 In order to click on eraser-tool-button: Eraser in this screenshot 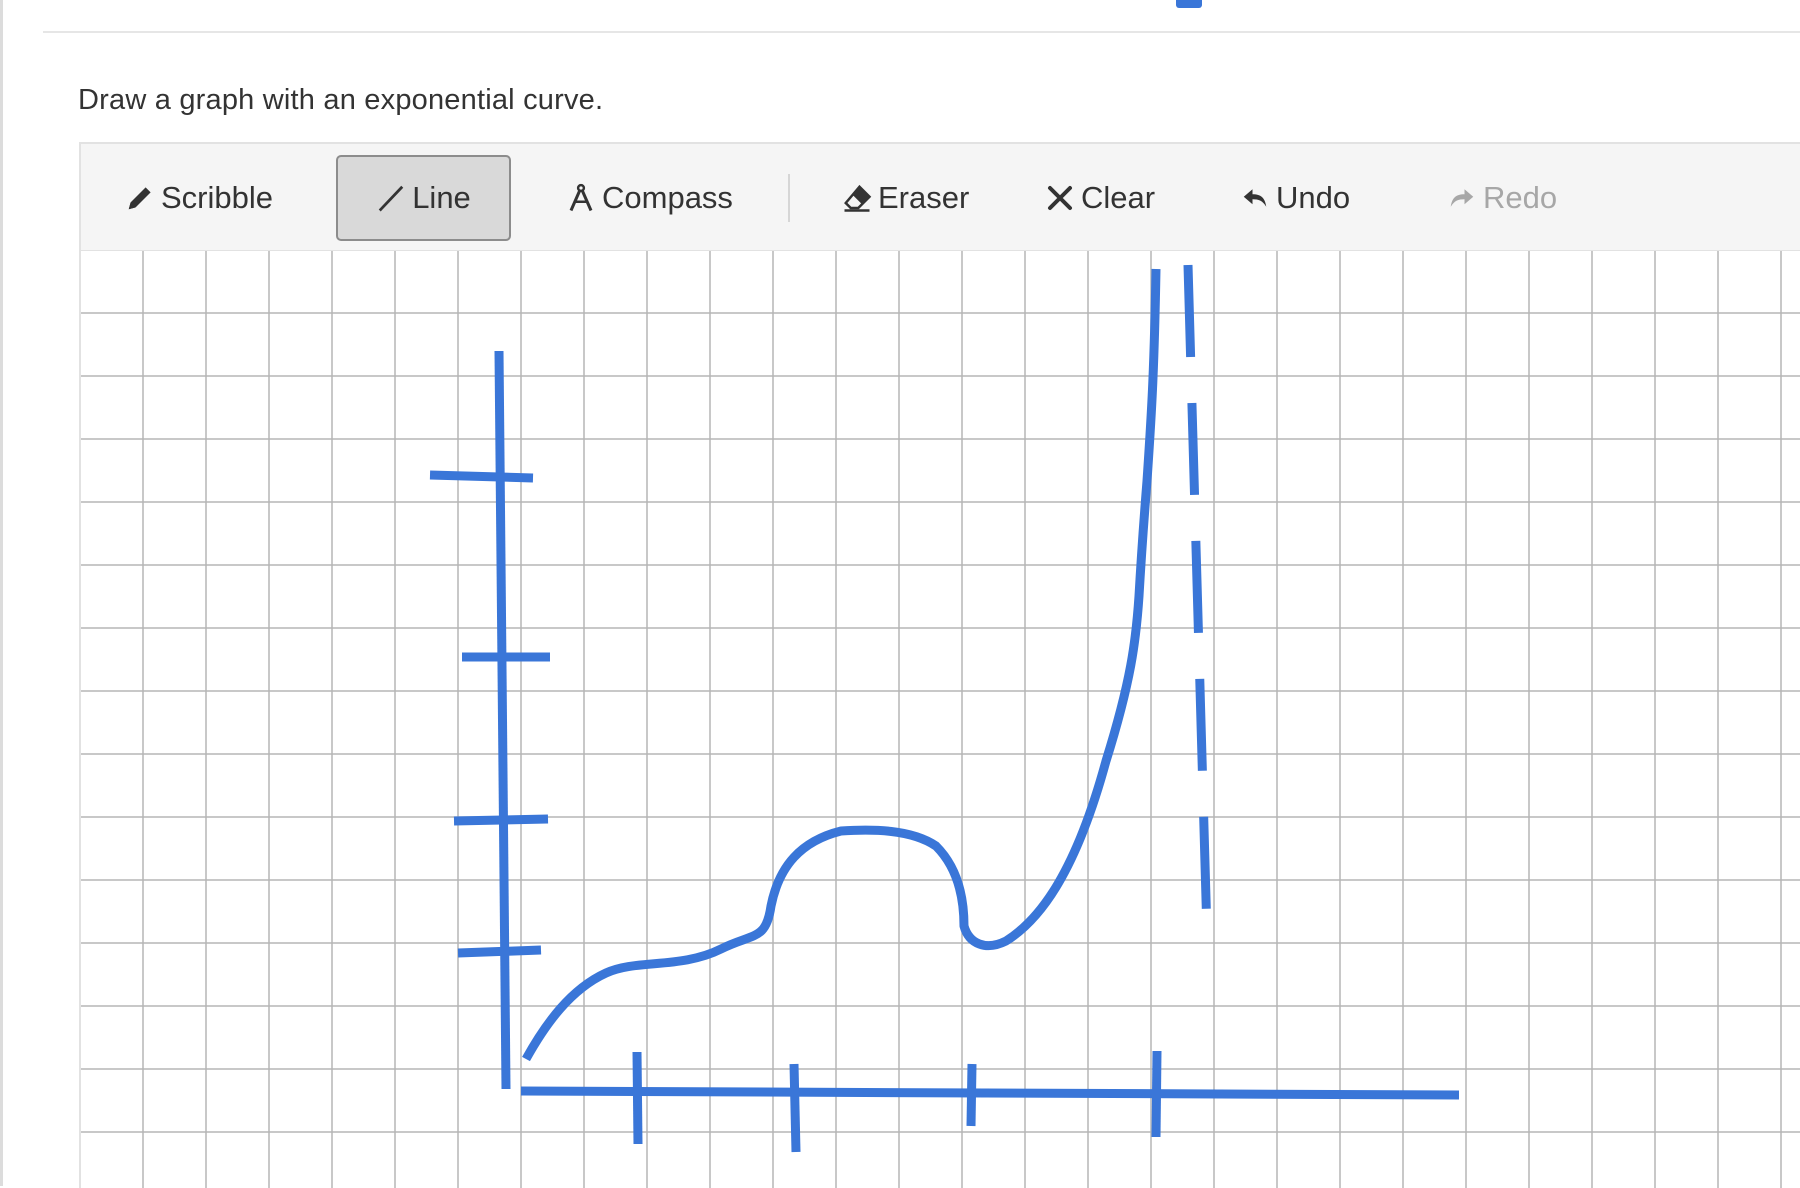, I will do `click(905, 198)`.